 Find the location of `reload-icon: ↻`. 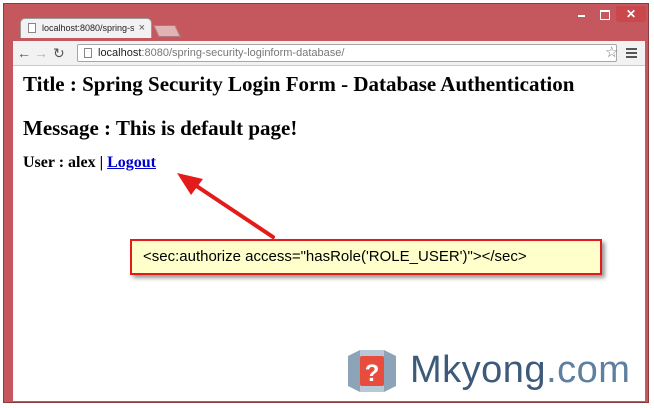

reload-icon: ↻ is located at coordinates (59, 53).